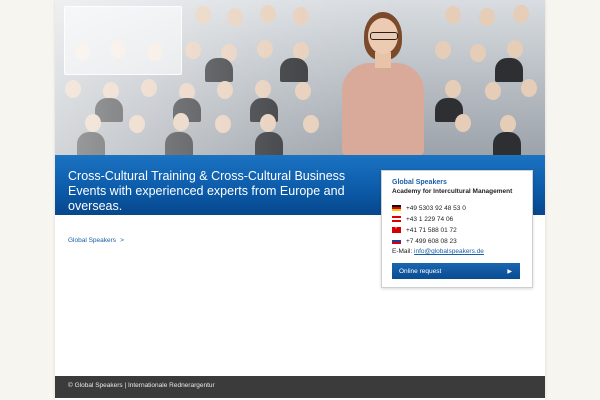 This screenshot has height=400, width=600. I want to click on phone-number: +49 5303 92 48 53 0, so click(436, 208).